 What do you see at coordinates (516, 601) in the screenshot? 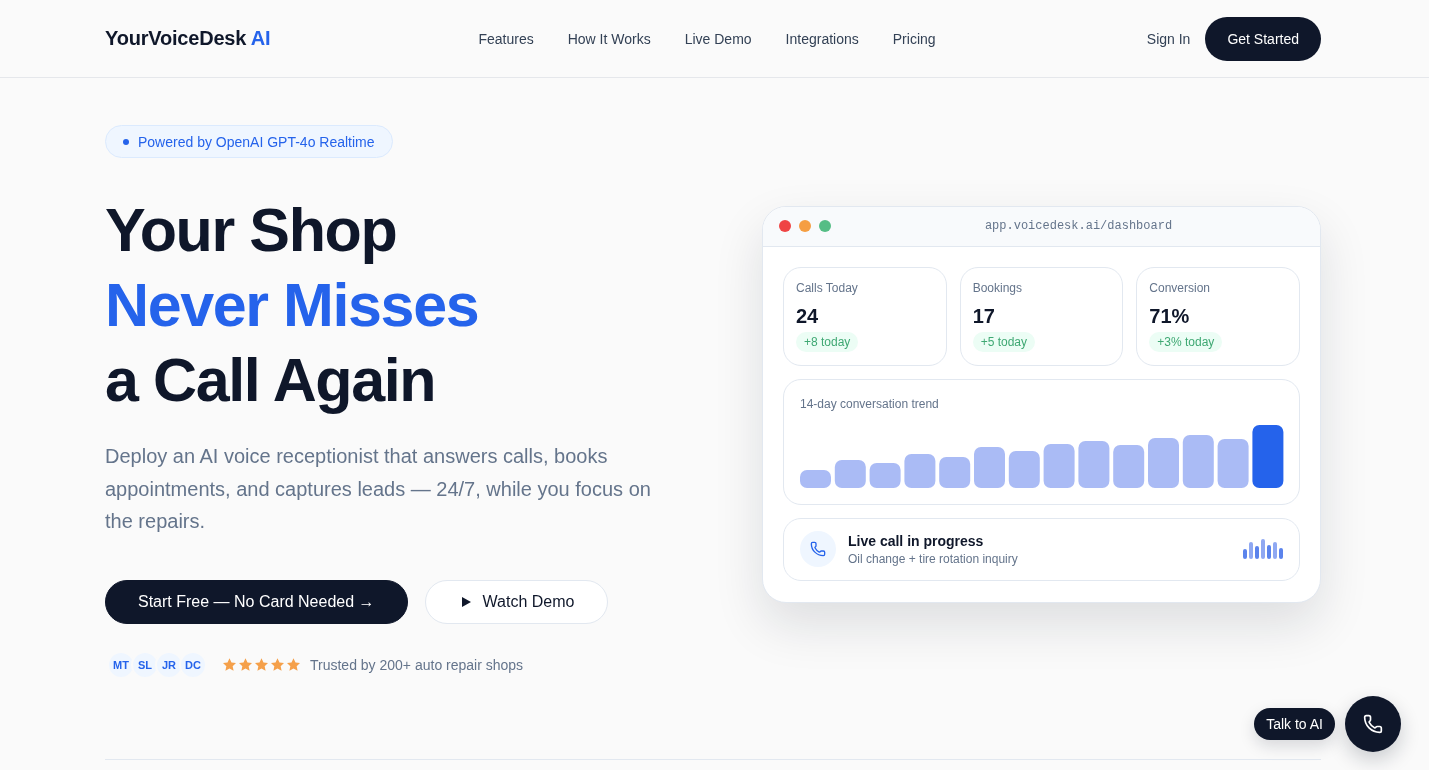
I see `watch-demo-button: Watch Demo` at bounding box center [516, 601].